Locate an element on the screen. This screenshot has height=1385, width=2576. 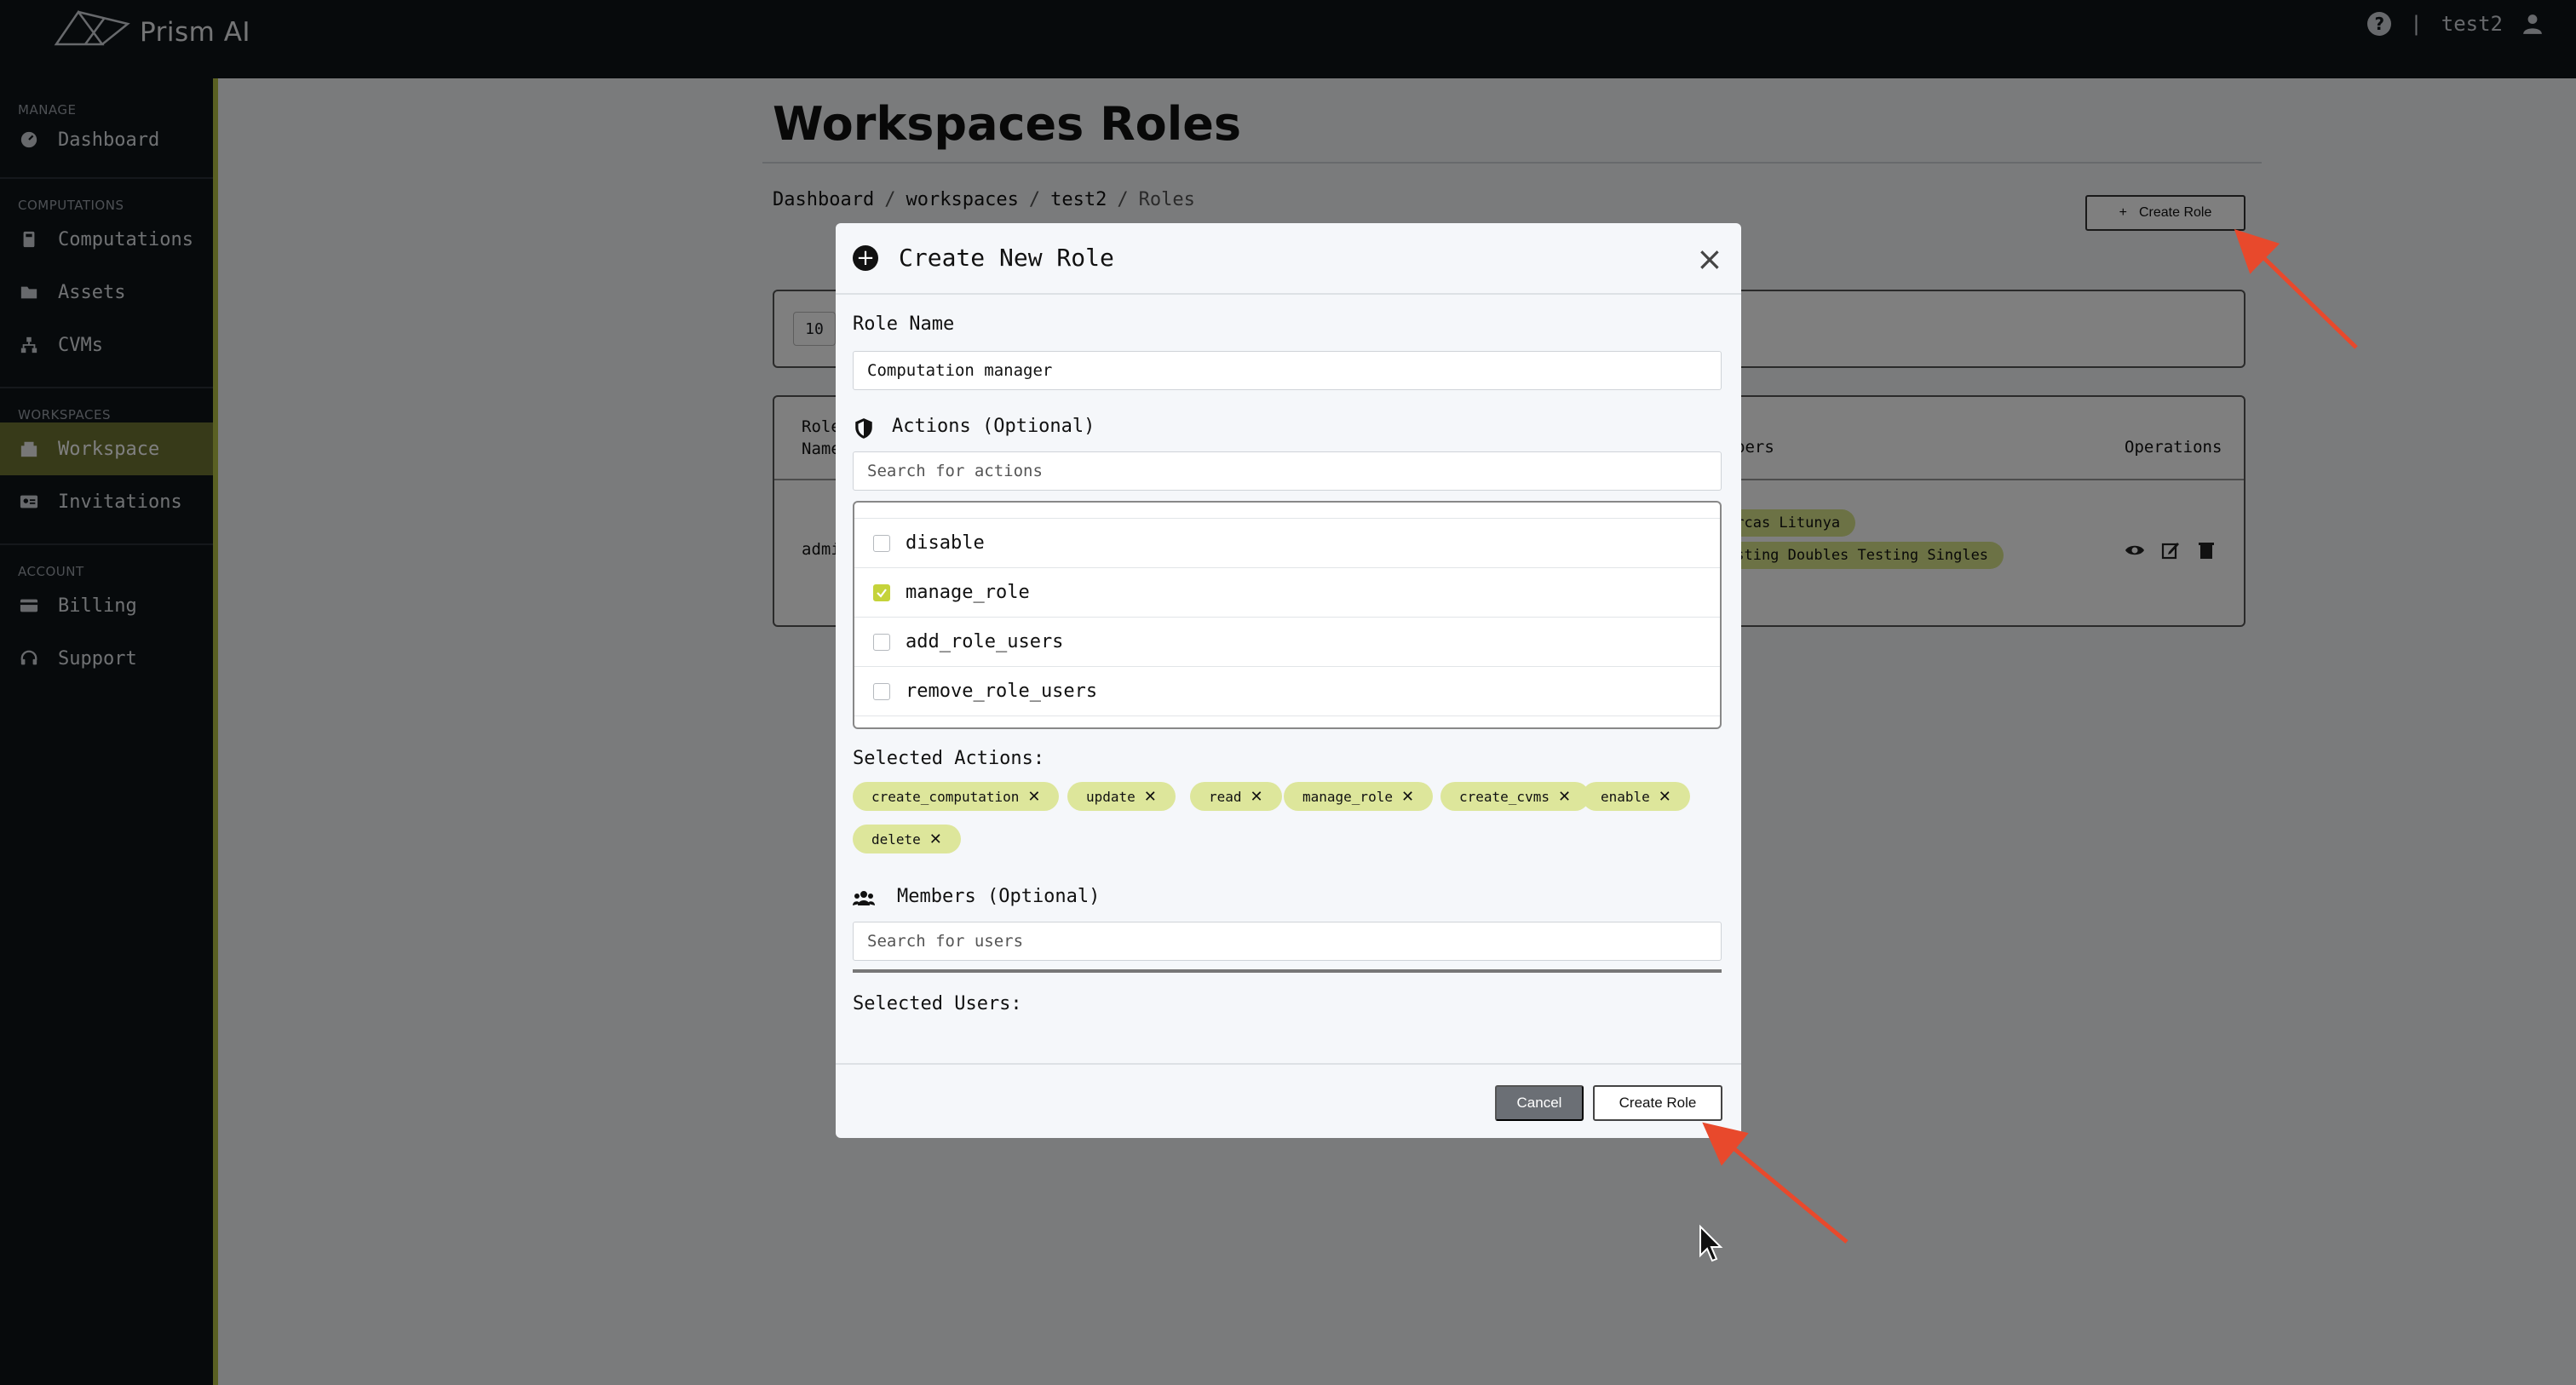
cancel-button: Cancel is located at coordinates (1540, 1103).